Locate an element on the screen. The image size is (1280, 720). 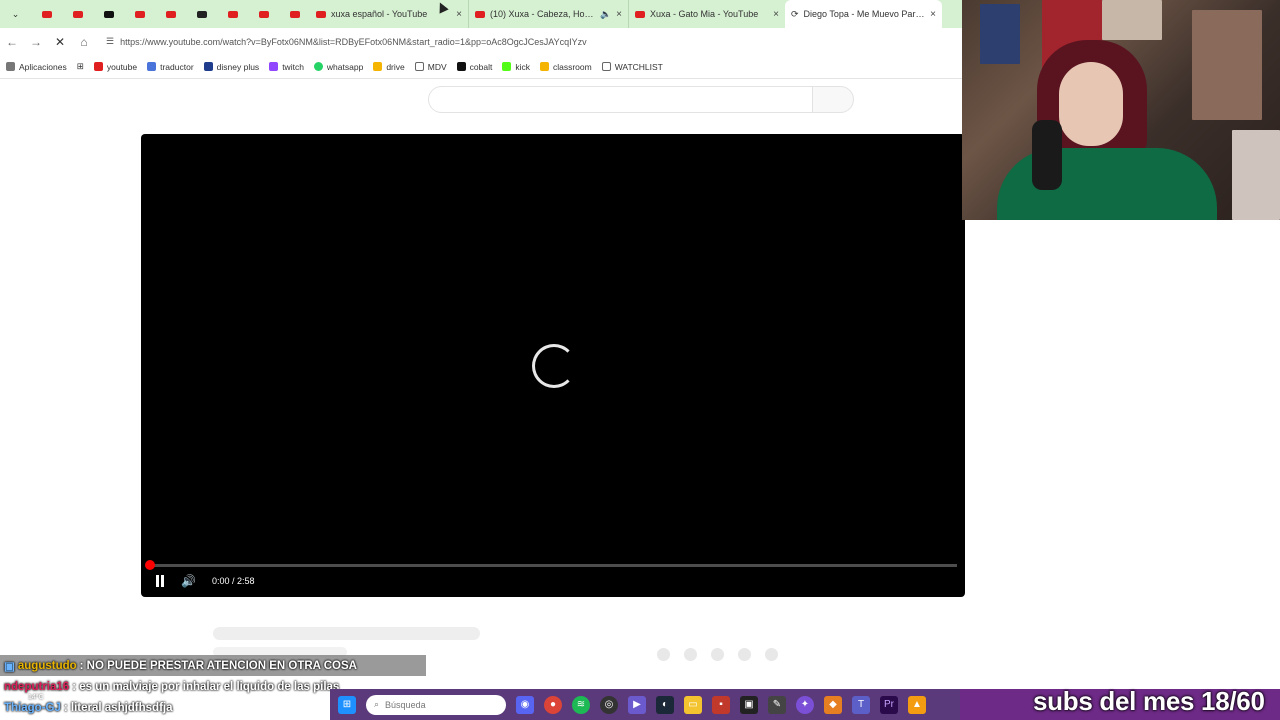
bookmark-label: cobalt is located at coordinates (481, 66).